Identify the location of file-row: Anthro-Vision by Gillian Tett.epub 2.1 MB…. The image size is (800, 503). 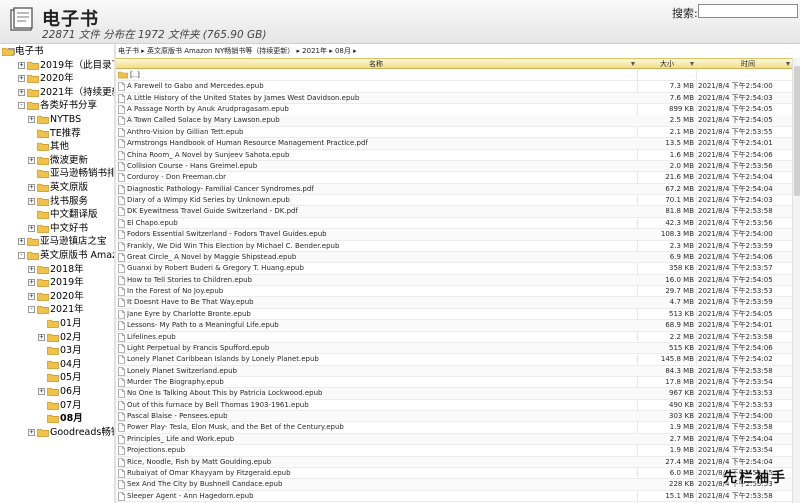
(458, 133).